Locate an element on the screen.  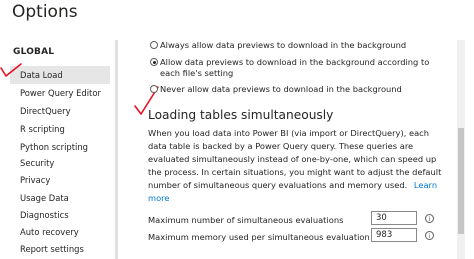
sidebar-item-diagnostics: Diagnostics is located at coordinates (60, 215).